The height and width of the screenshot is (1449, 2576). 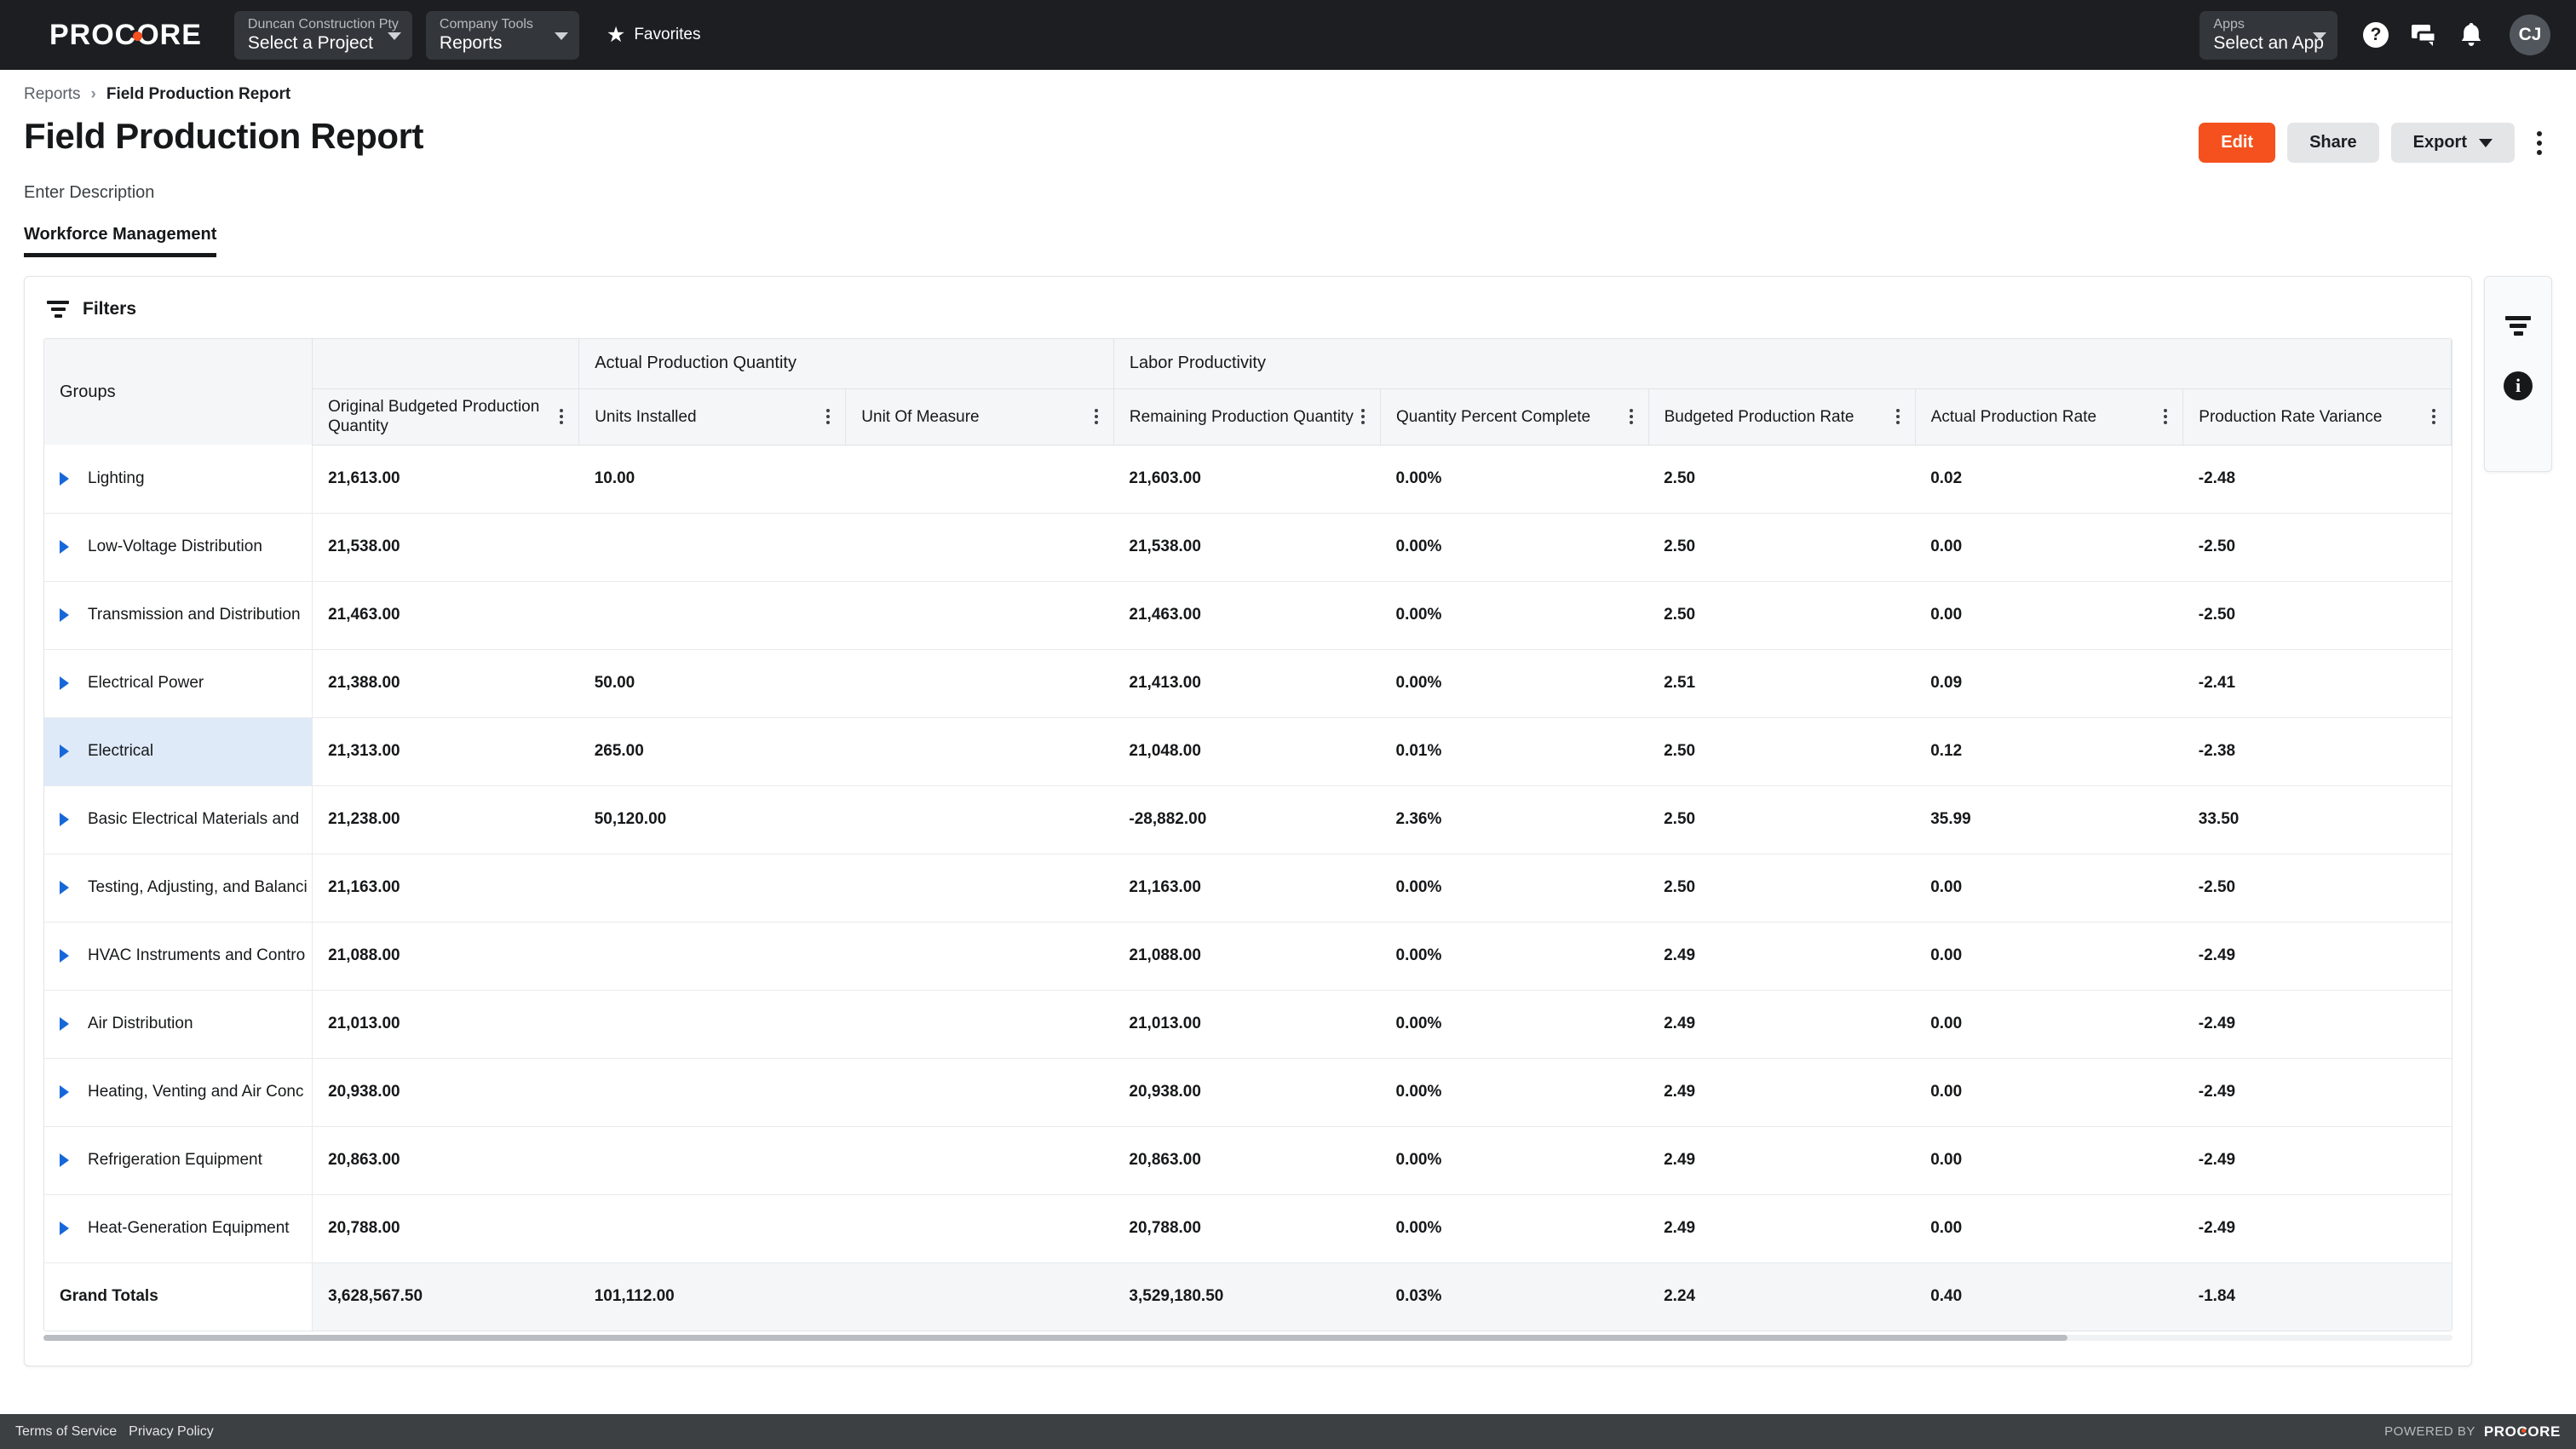 What do you see at coordinates (2530, 35) in the screenshot?
I see `user-avatar: CJ` at bounding box center [2530, 35].